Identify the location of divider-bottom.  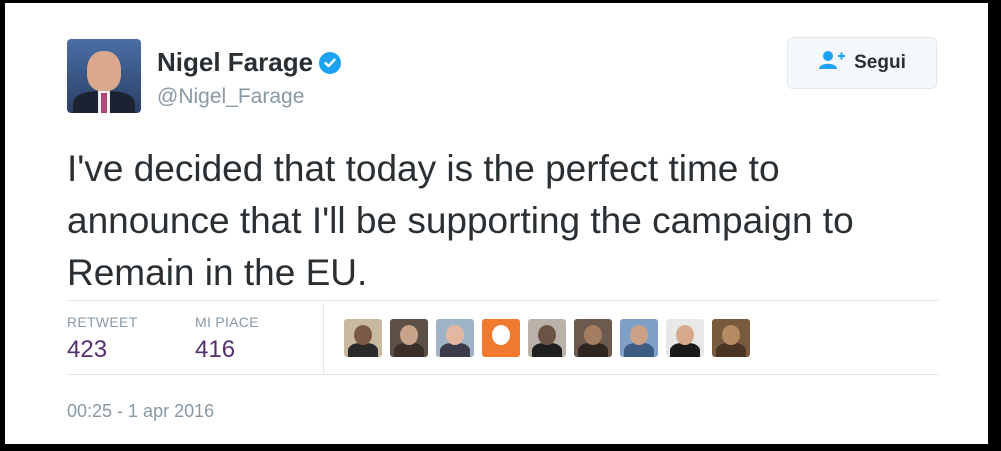
(503, 374).